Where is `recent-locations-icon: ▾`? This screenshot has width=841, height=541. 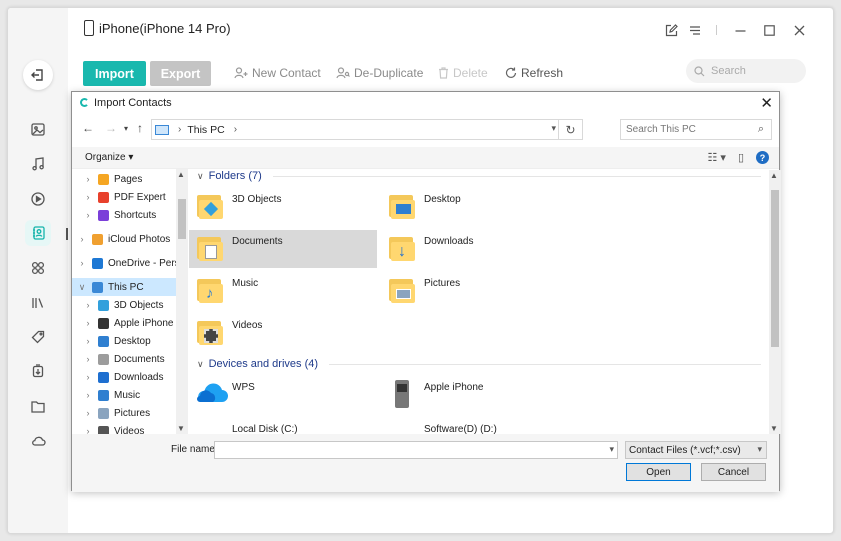
recent-locations-icon: ▾ is located at coordinates (126, 128).